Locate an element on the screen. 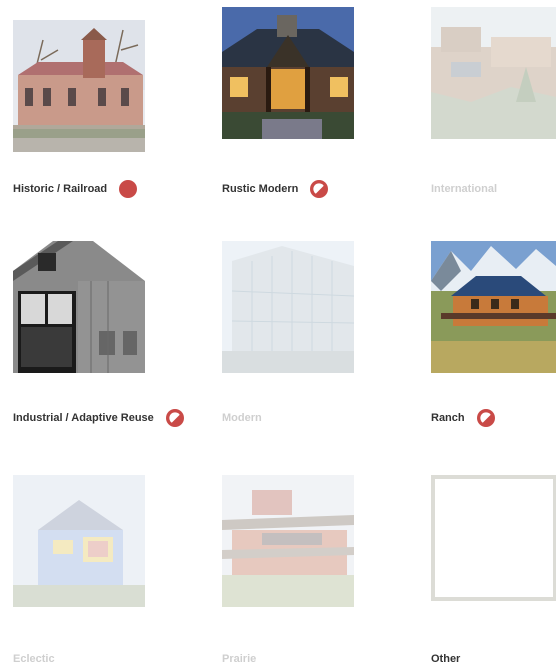  category-industrial-adaptive-reuse: Industrial / Adaptive Reuse is located at coordinates (92, 330).